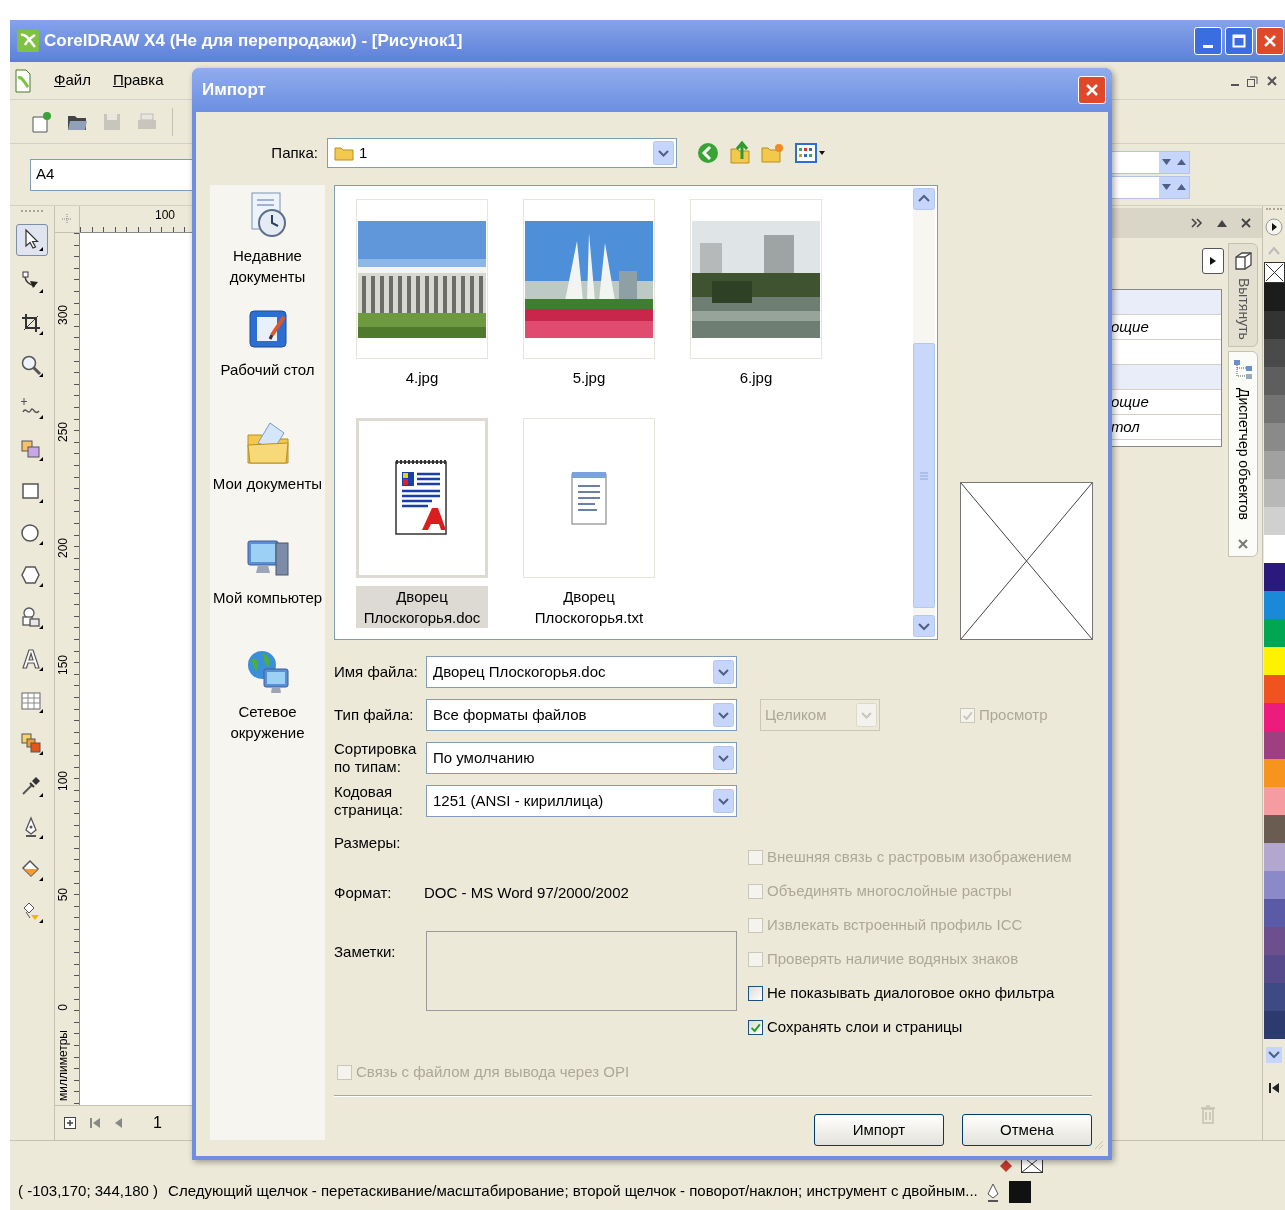 The width and height of the screenshot is (1285, 1210). Describe the element at coordinates (118, 1123) in the screenshot. I see `previous-page-icon` at that location.